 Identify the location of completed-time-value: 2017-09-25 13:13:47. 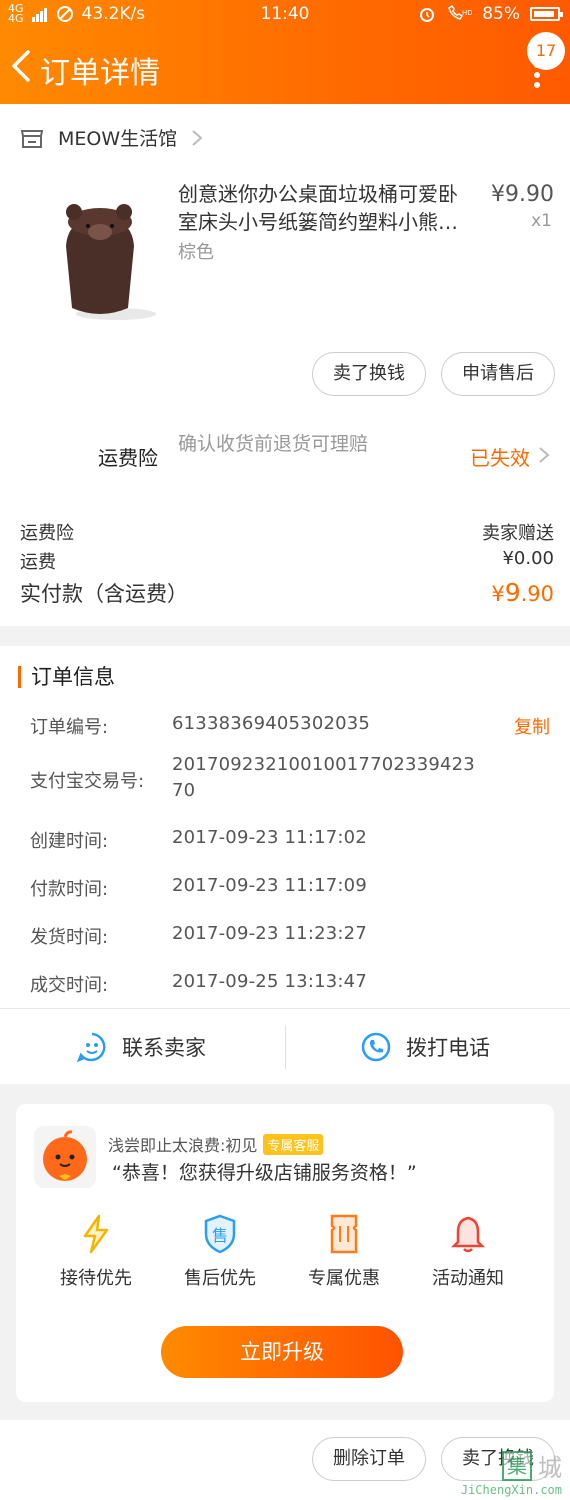
(269, 981).